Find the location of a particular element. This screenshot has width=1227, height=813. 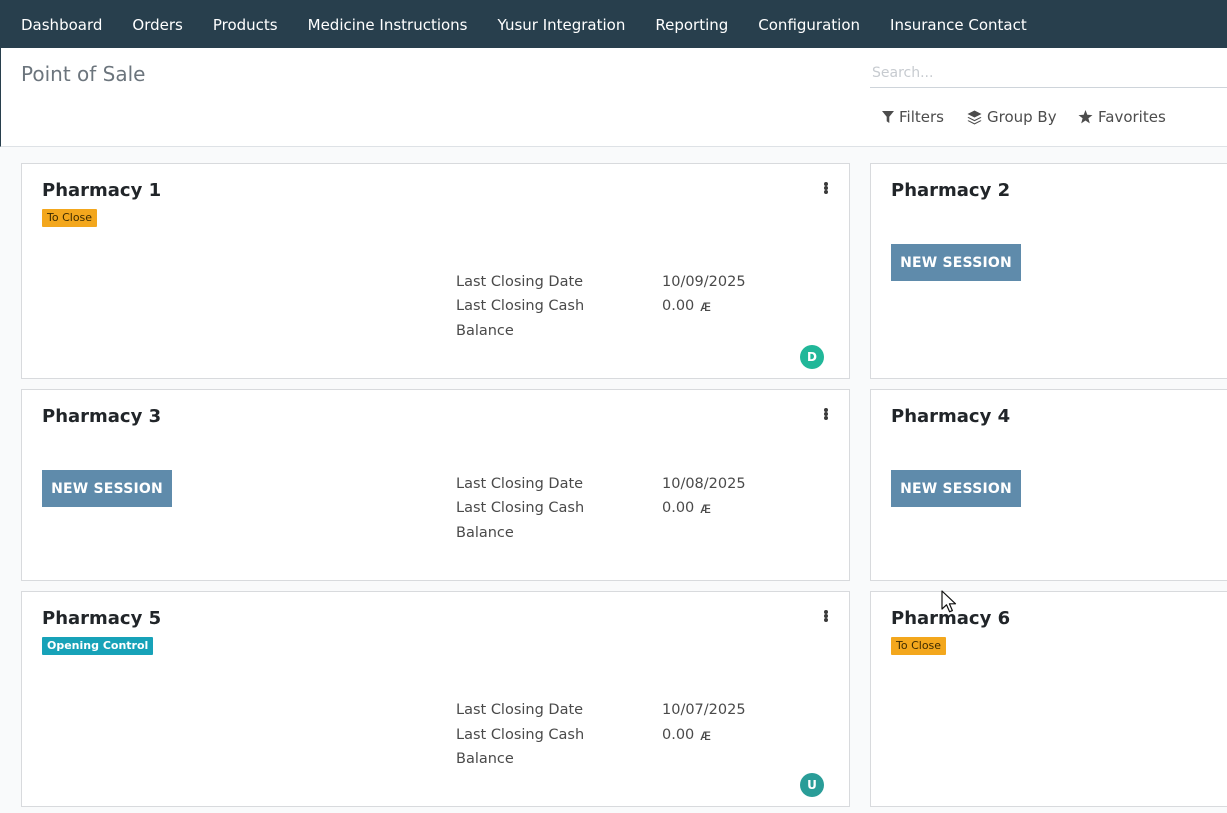

nav-item-dashboard: Dashboard is located at coordinates (58, 24).